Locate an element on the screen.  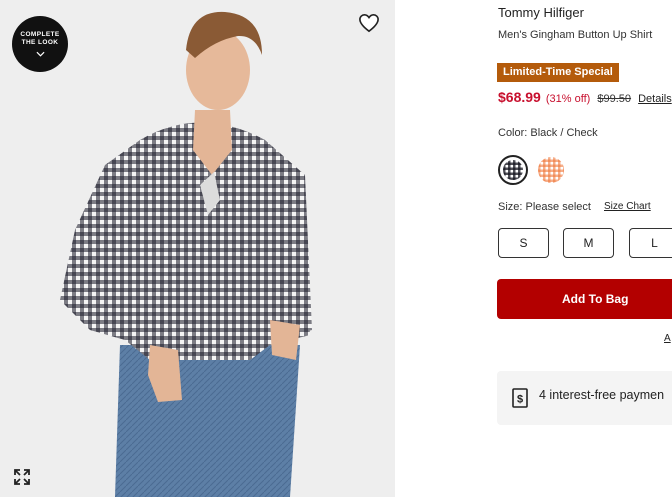
product-title: Men's Gingham Button Up Shirt is located at coordinates (575, 35).